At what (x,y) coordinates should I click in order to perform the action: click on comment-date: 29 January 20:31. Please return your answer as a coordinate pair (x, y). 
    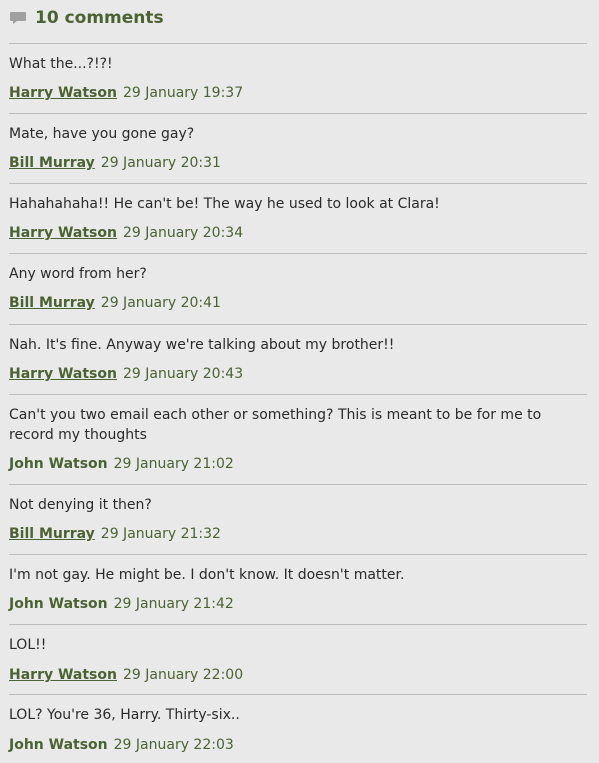
    Looking at the image, I should click on (160, 163).